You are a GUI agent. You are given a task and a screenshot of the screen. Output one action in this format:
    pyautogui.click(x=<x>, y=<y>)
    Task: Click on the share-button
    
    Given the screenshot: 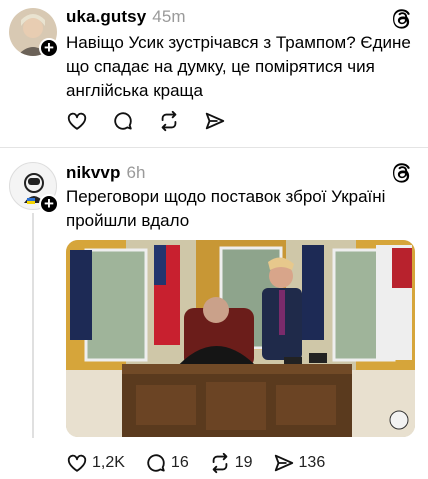 What is the action you would take?
    pyautogui.click(x=215, y=121)
    